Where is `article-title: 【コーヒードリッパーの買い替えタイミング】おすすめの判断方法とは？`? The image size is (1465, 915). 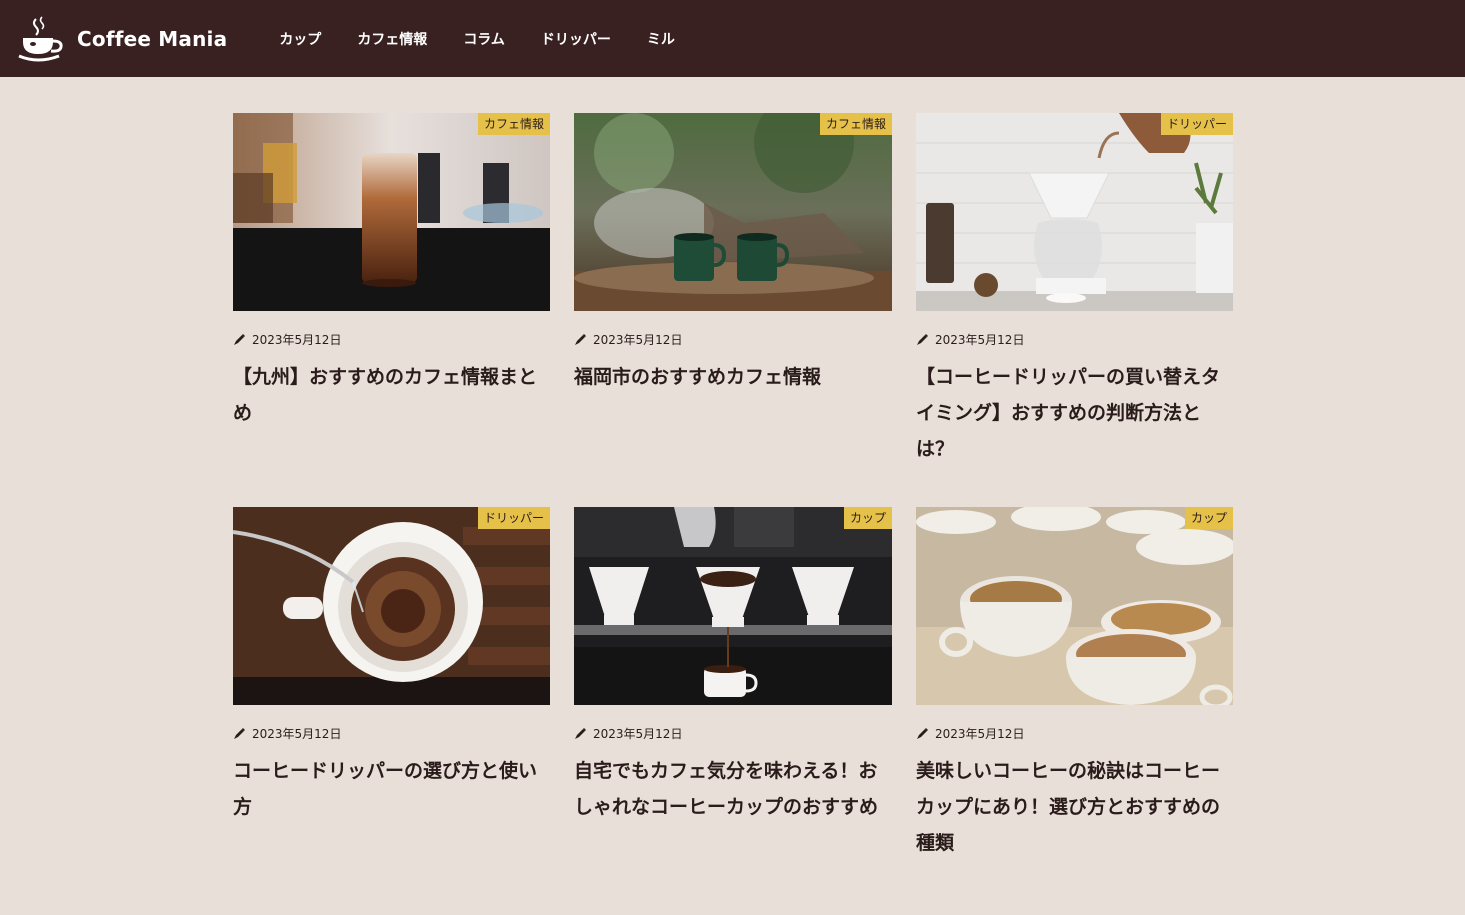 article-title: 【コーヒードリッパーの買い替えタイミング】おすすめの判断方法とは？ is located at coordinates (1074, 413).